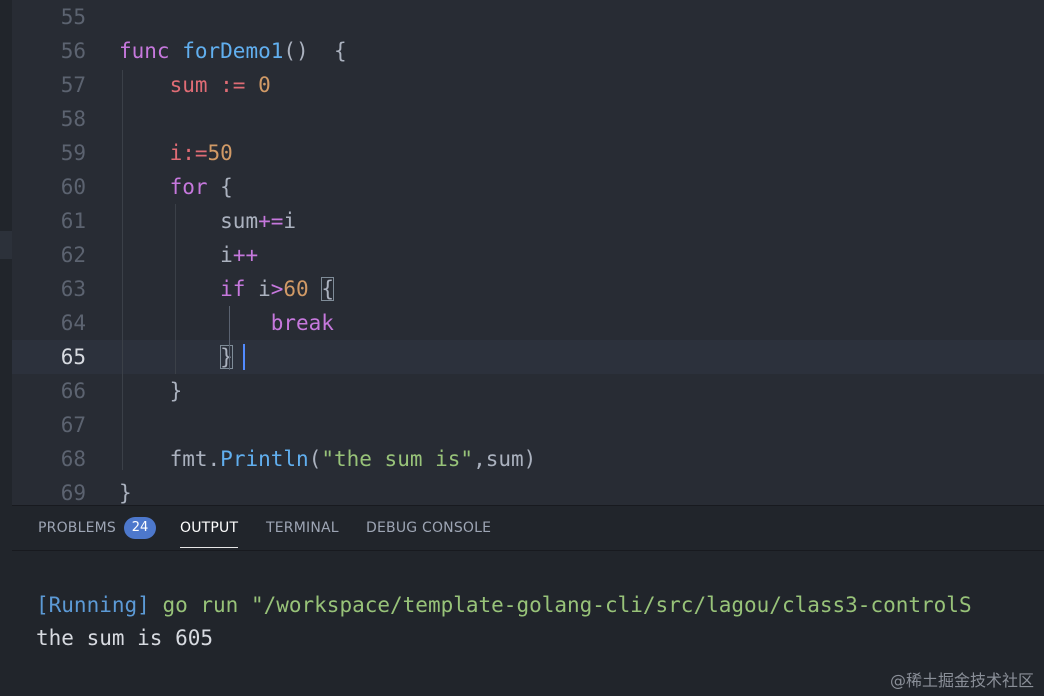 The width and height of the screenshot is (1044, 696). Describe the element at coordinates (73, 391) in the screenshot. I see `line-number: 66` at that location.